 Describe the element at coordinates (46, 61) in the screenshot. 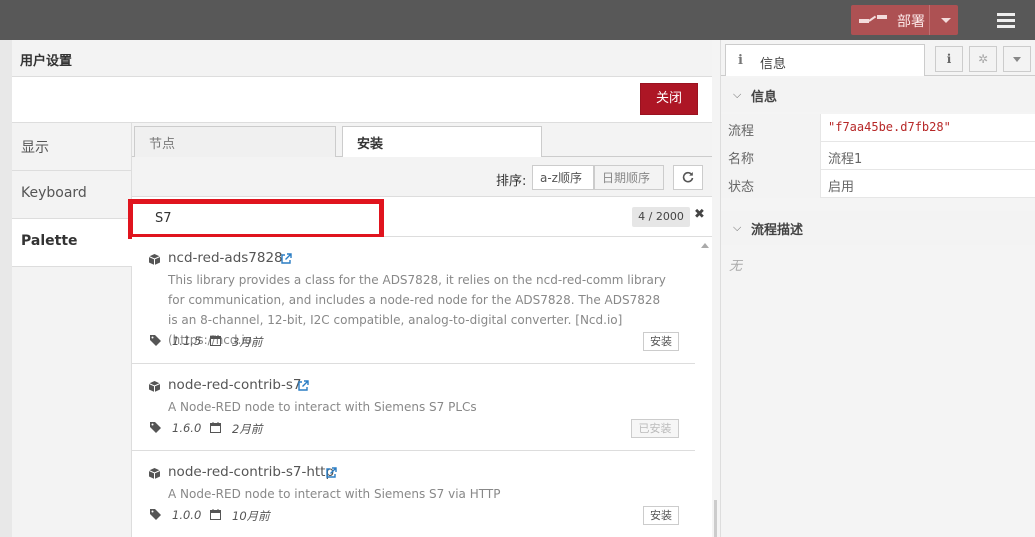

I see `dialog-title: 用户设置` at that location.